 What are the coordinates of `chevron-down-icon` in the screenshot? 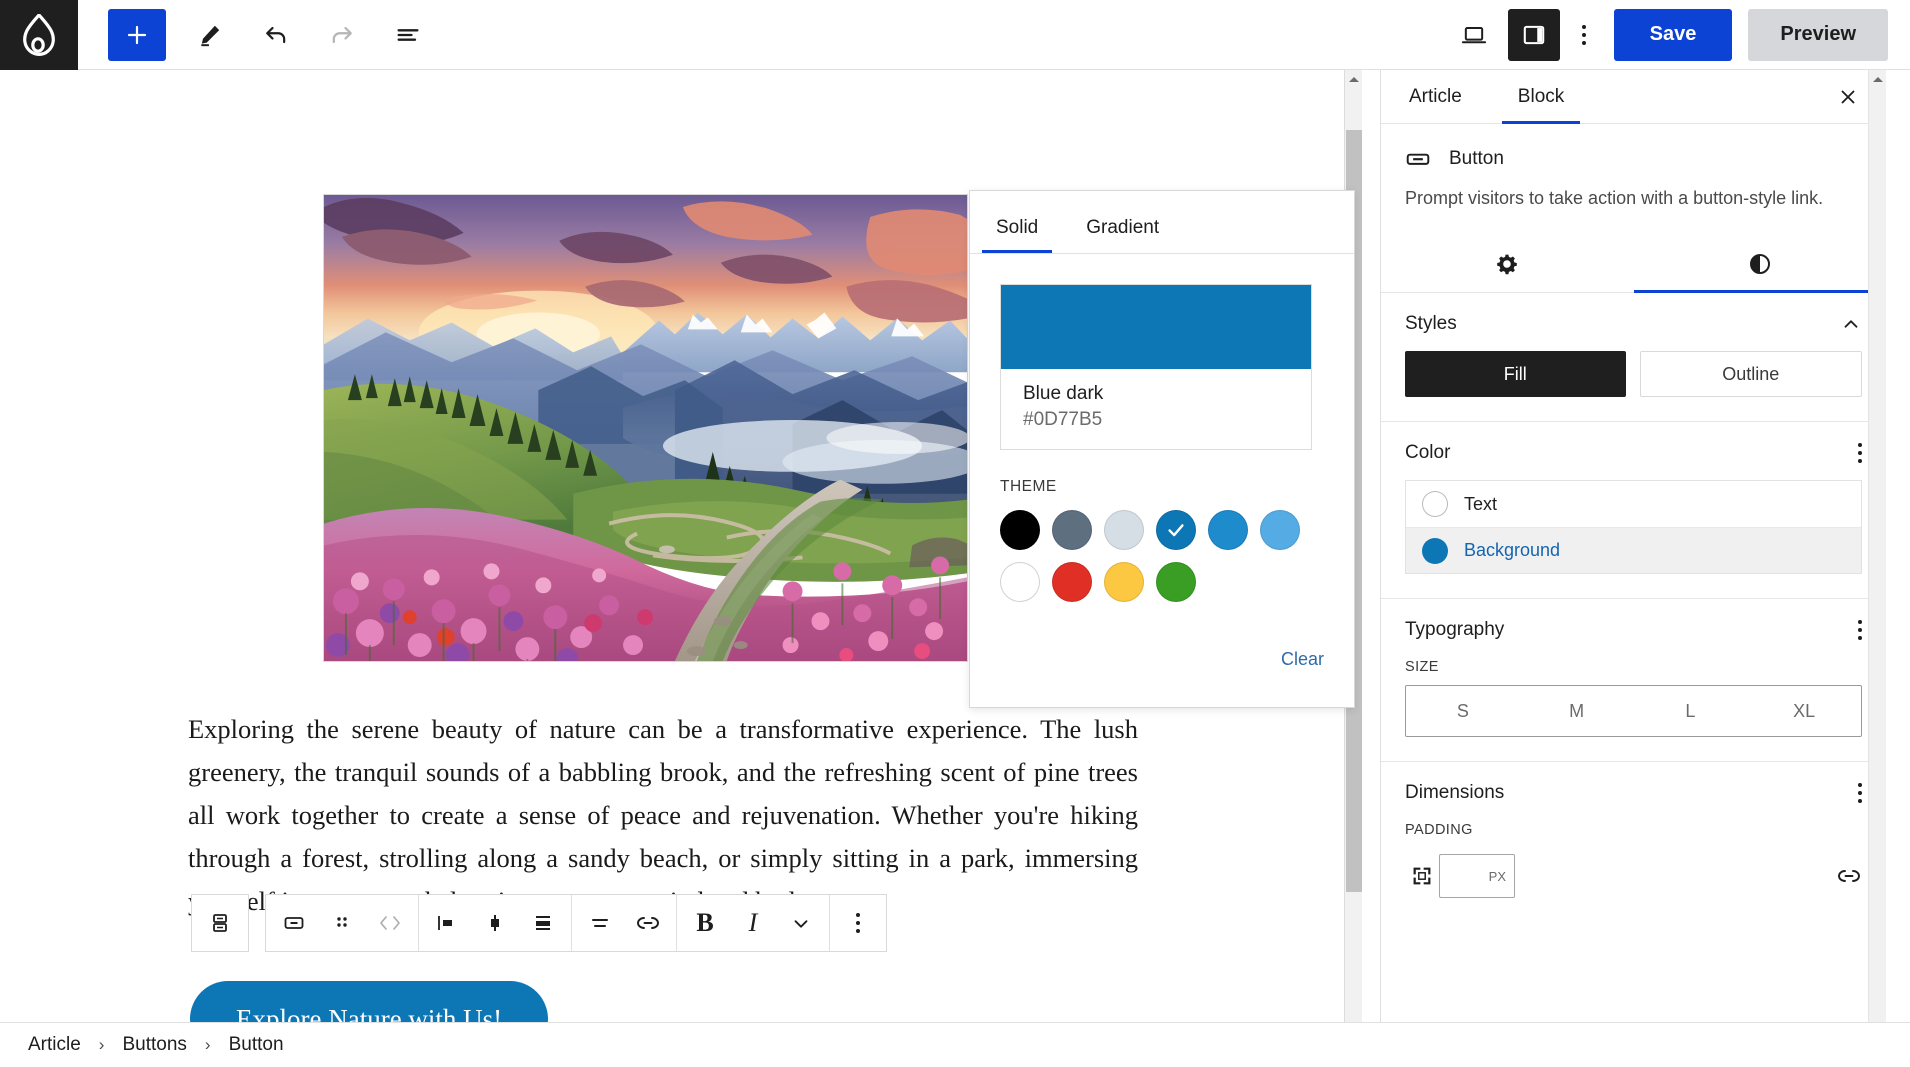 It's located at (801, 924).